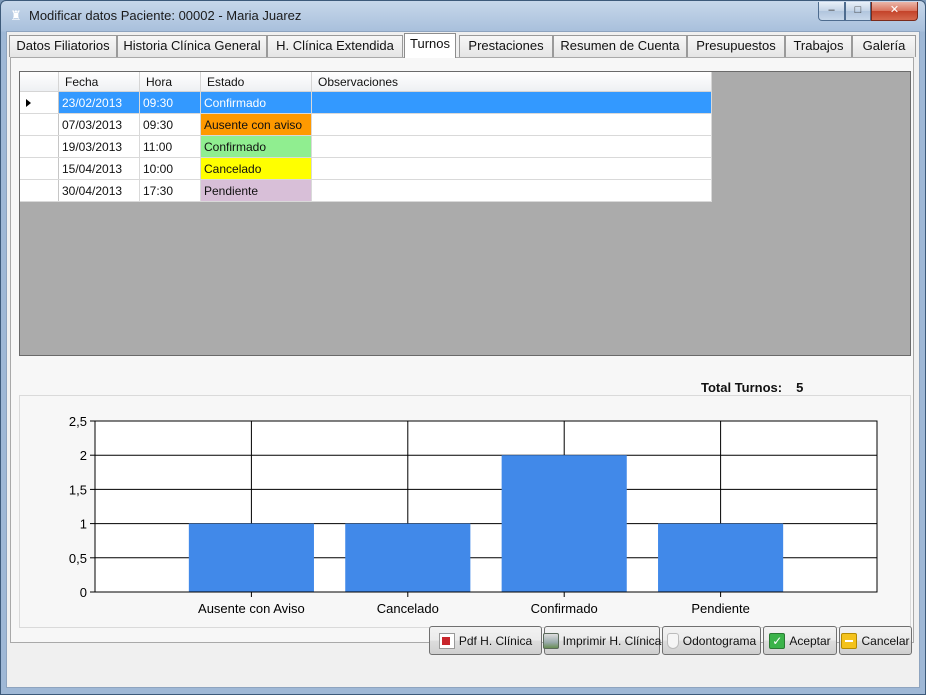 This screenshot has height=695, width=926. I want to click on pdf-historia-clinica-button: Pdf H. Clínica, so click(485, 640).